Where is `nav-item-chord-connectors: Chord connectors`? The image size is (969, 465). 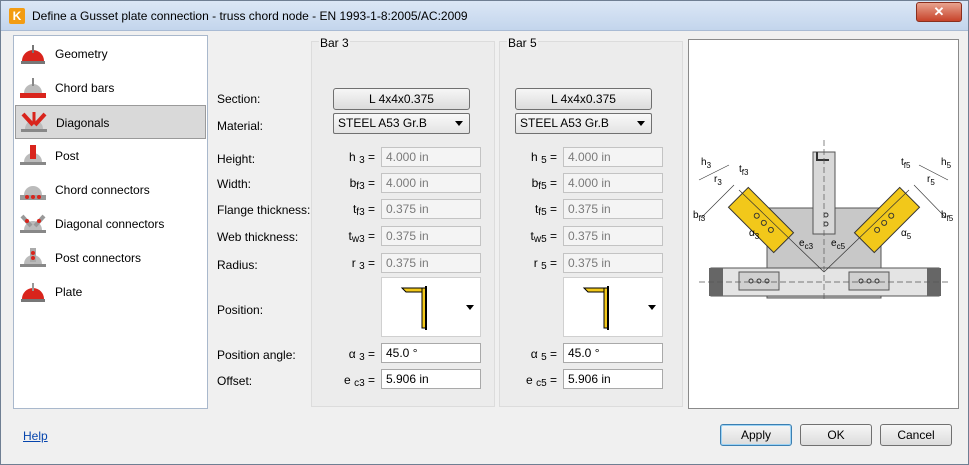 nav-item-chord-connectors: Chord connectors is located at coordinates (110, 190).